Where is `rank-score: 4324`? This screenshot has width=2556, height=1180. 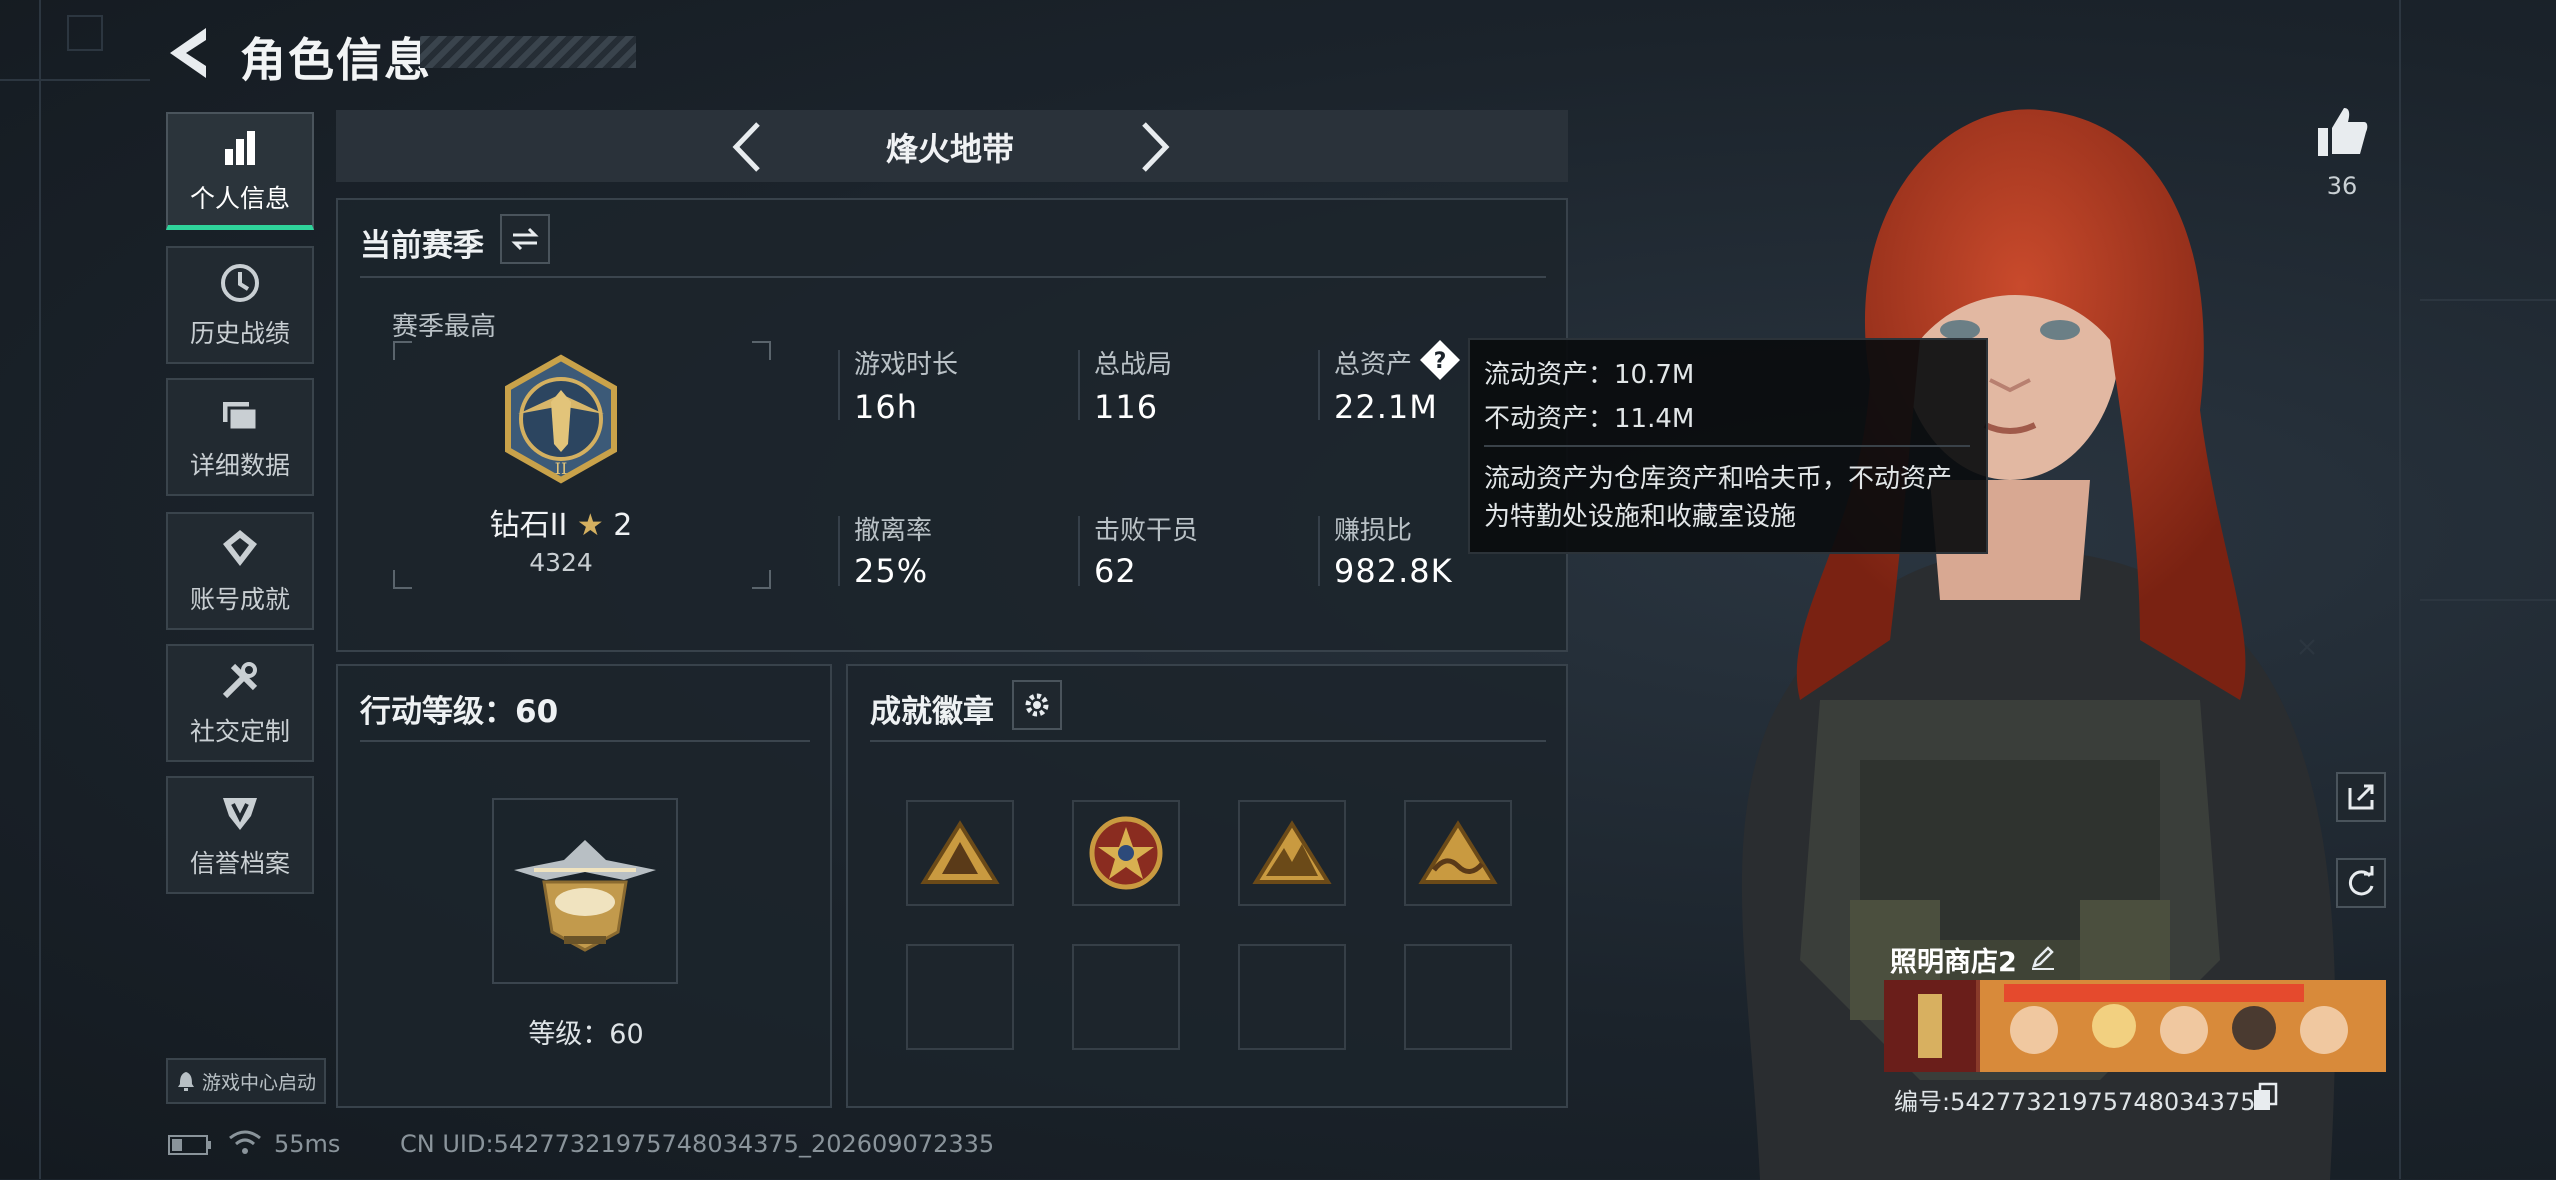
rank-score: 4324 is located at coordinates (561, 562).